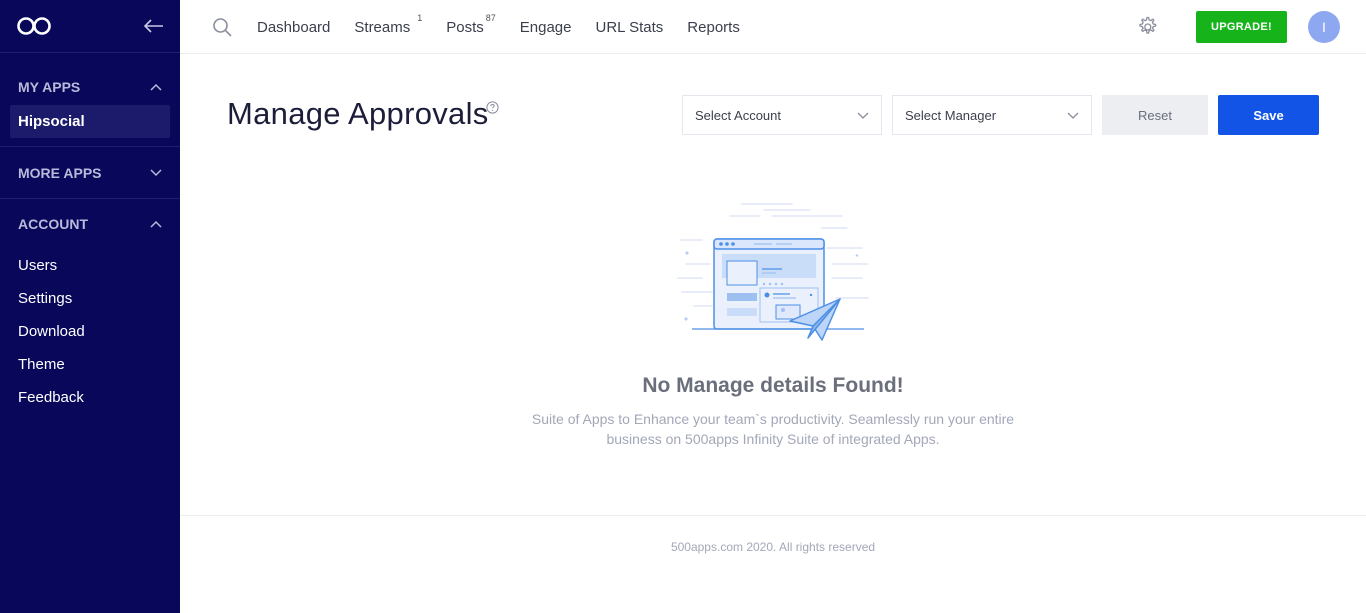 This screenshot has height=613, width=1366. What do you see at coordinates (738, 115) in the screenshot?
I see `select-account-value: Select Account` at bounding box center [738, 115].